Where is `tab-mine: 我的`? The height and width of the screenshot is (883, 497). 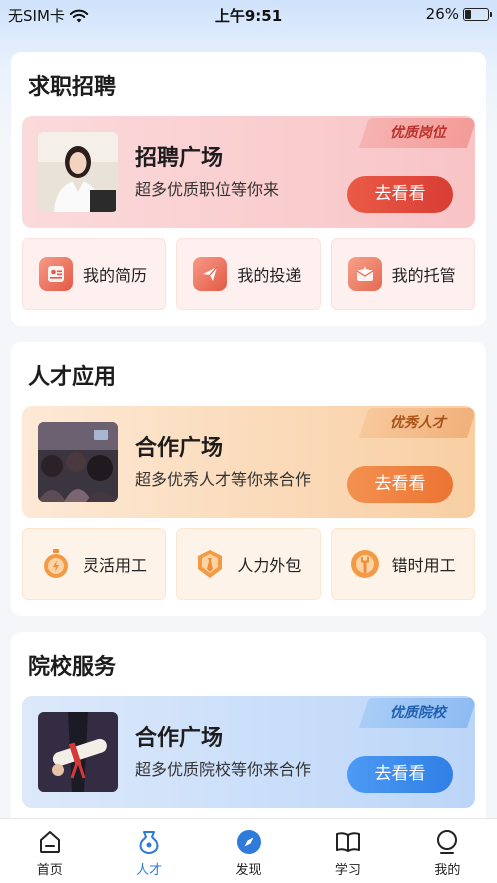 tab-mine: 我的 is located at coordinates (447, 851).